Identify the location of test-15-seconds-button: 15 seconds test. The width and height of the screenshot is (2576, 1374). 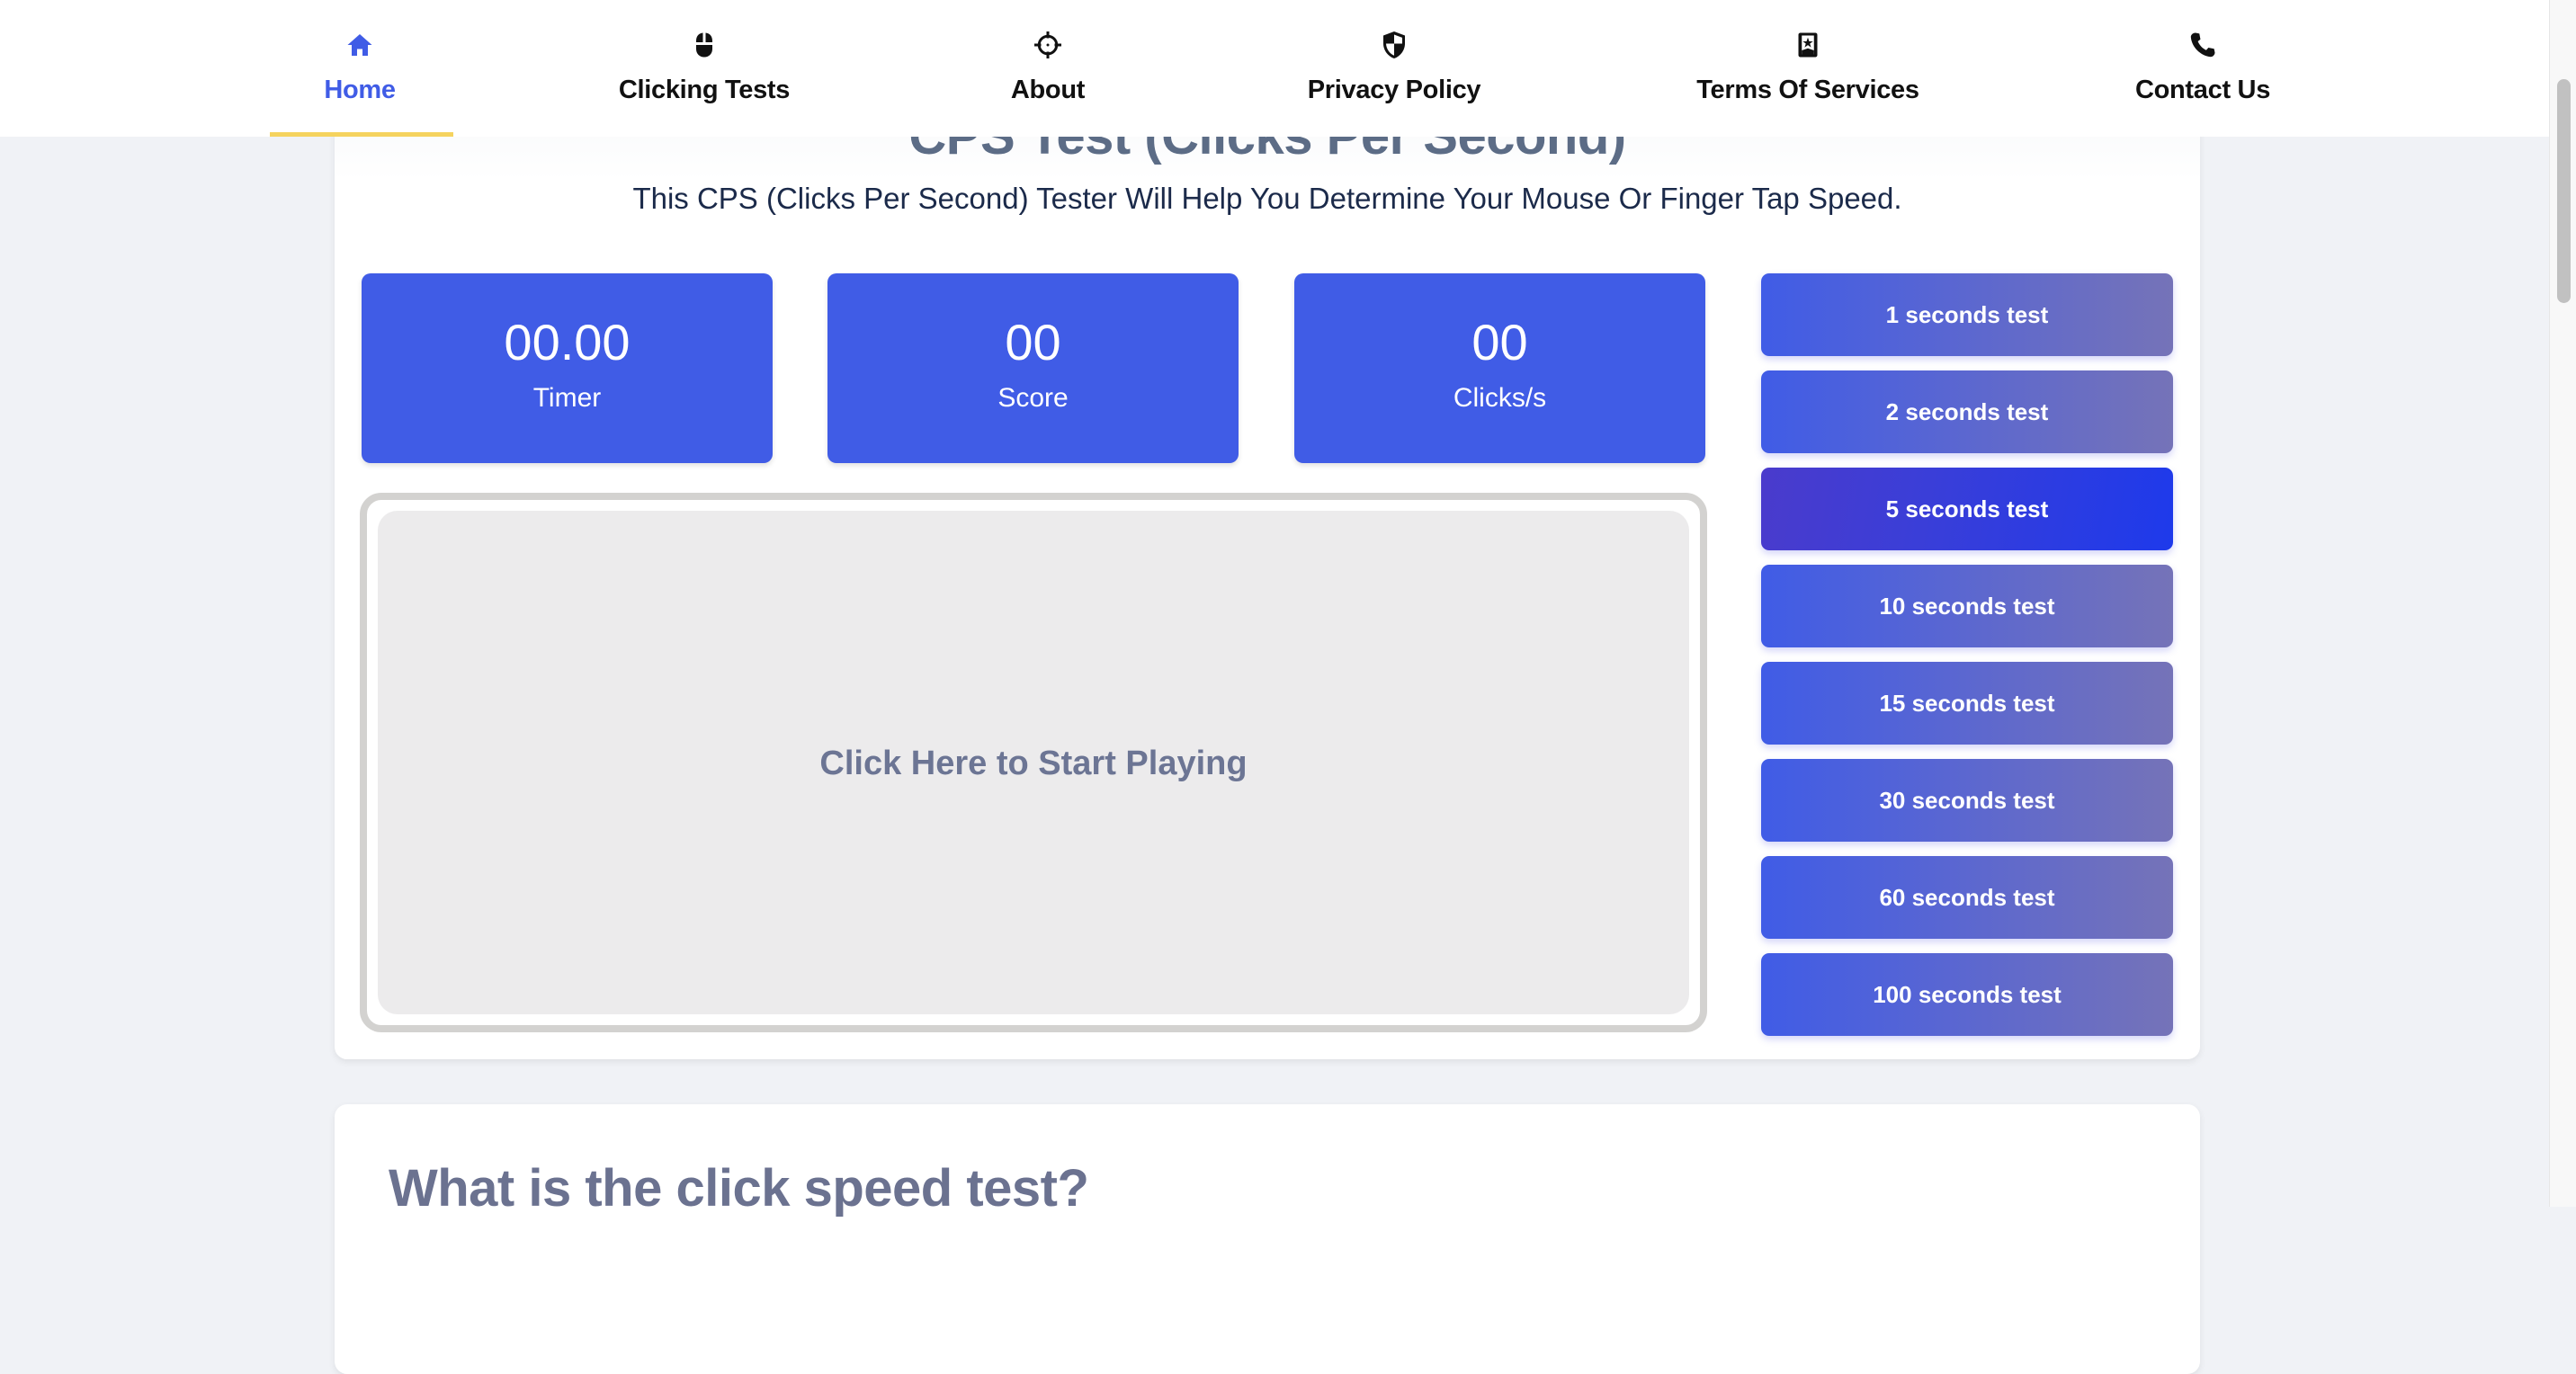
(1967, 703).